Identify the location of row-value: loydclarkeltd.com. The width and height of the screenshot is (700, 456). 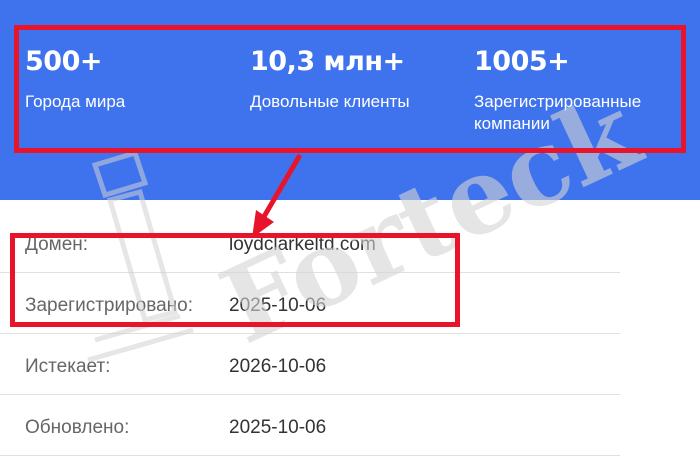
(302, 244).